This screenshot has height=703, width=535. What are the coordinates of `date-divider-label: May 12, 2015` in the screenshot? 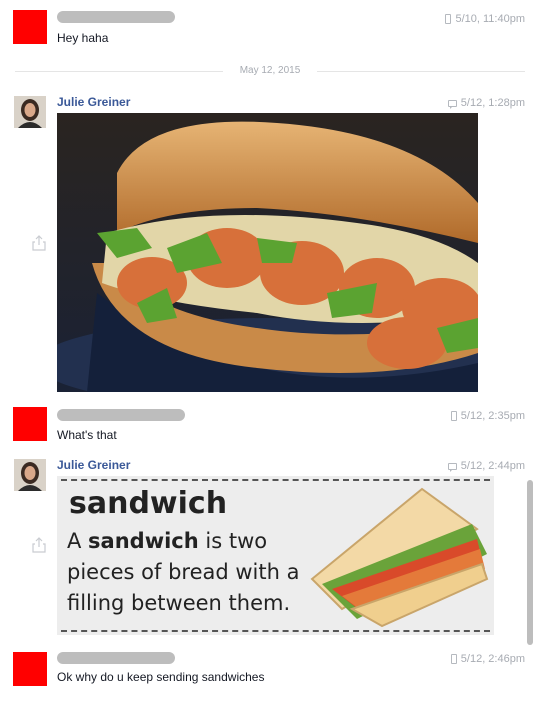 It's located at (270, 70).